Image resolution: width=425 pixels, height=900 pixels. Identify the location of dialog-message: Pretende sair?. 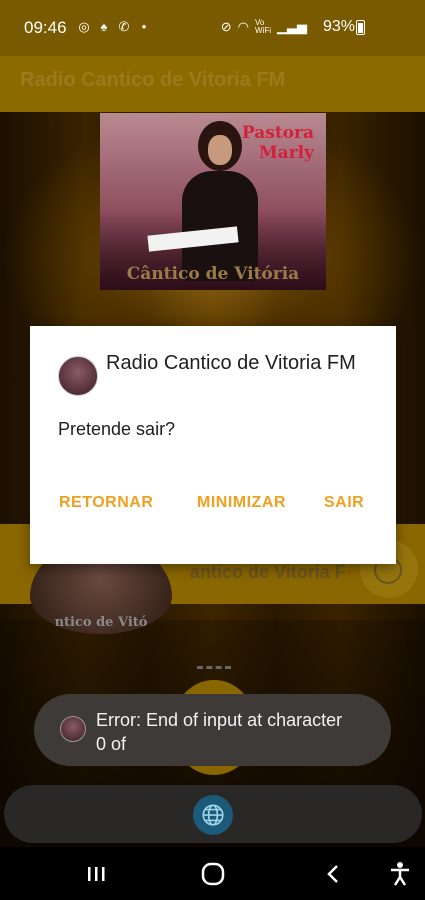
(117, 429).